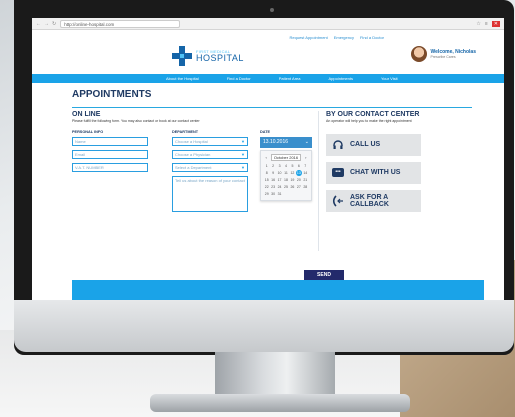 The image size is (515, 417). What do you see at coordinates (191, 141) in the screenshot?
I see `hospital-select-value: Choose a Hospital` at bounding box center [191, 141].